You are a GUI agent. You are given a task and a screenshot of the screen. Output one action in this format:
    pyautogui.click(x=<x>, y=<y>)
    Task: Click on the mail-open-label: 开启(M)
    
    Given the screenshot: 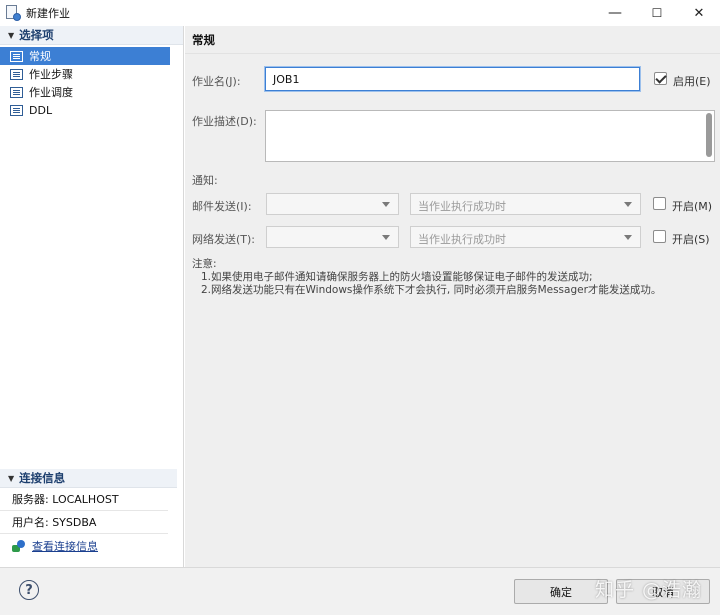 What is the action you would take?
    pyautogui.click(x=692, y=206)
    